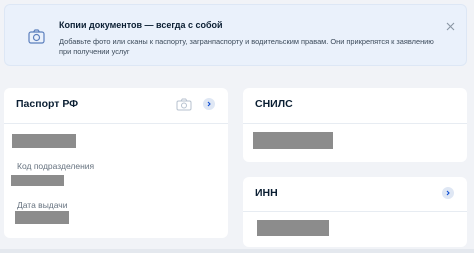 The width and height of the screenshot is (474, 253). I want to click on banner-title: Копии документов — всегда с собой, so click(141, 25).